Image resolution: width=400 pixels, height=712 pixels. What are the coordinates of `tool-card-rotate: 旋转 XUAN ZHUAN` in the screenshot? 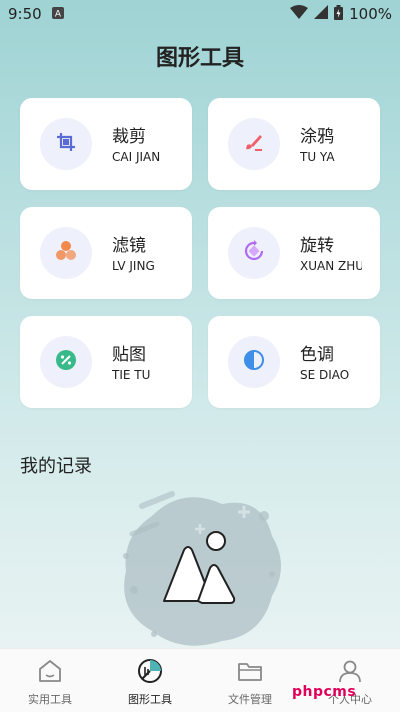 It's located at (294, 253).